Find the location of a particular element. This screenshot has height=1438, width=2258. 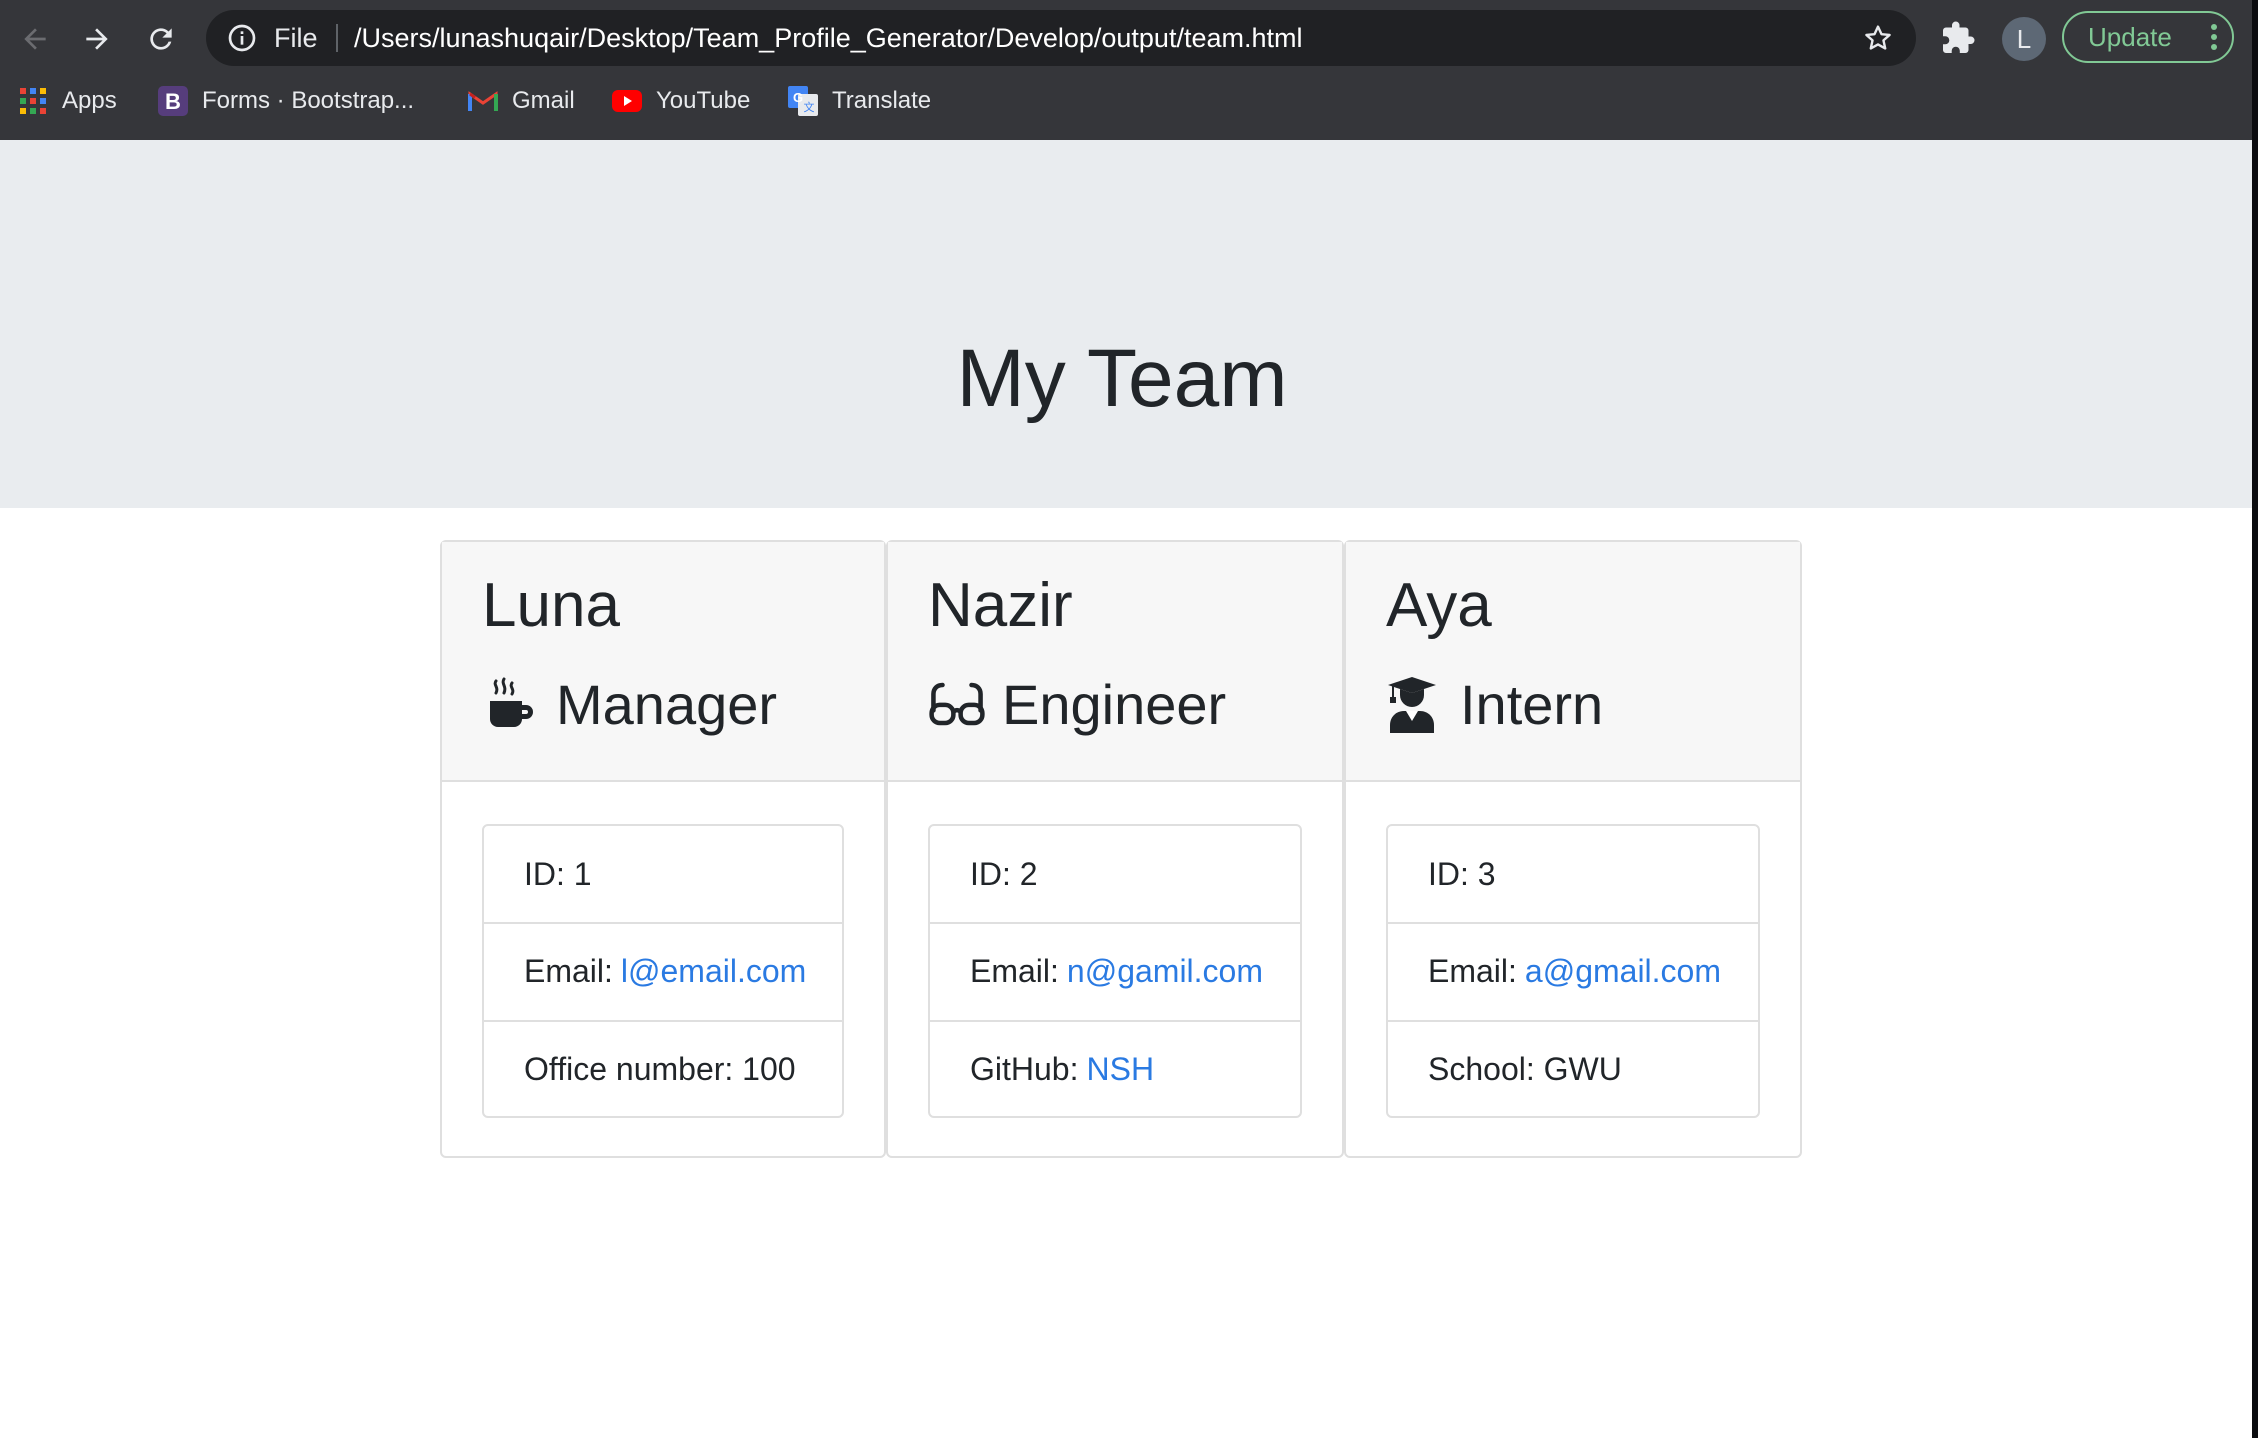

update-label: Update is located at coordinates (2130, 37).